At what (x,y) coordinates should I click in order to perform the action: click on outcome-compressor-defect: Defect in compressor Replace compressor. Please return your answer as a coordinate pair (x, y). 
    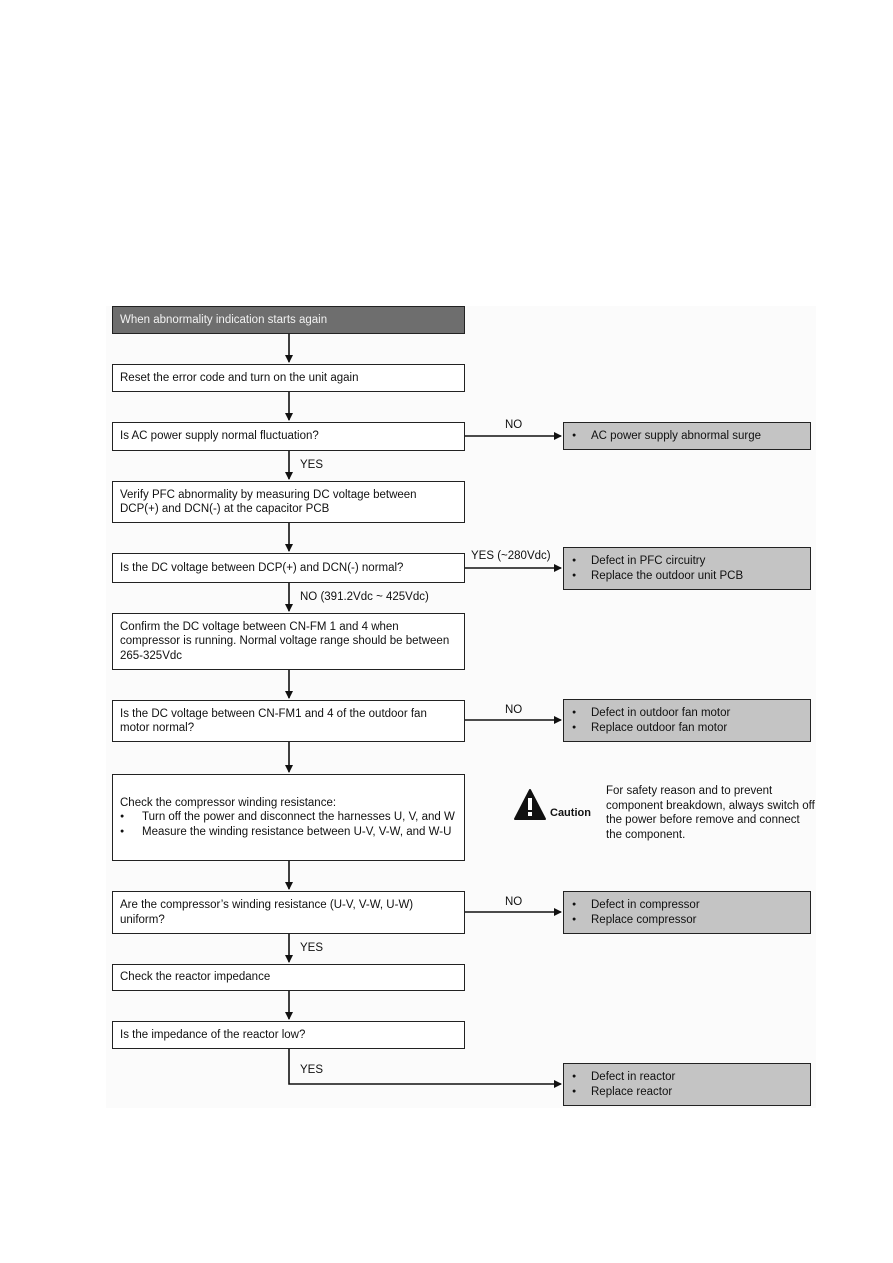
    Looking at the image, I should click on (687, 912).